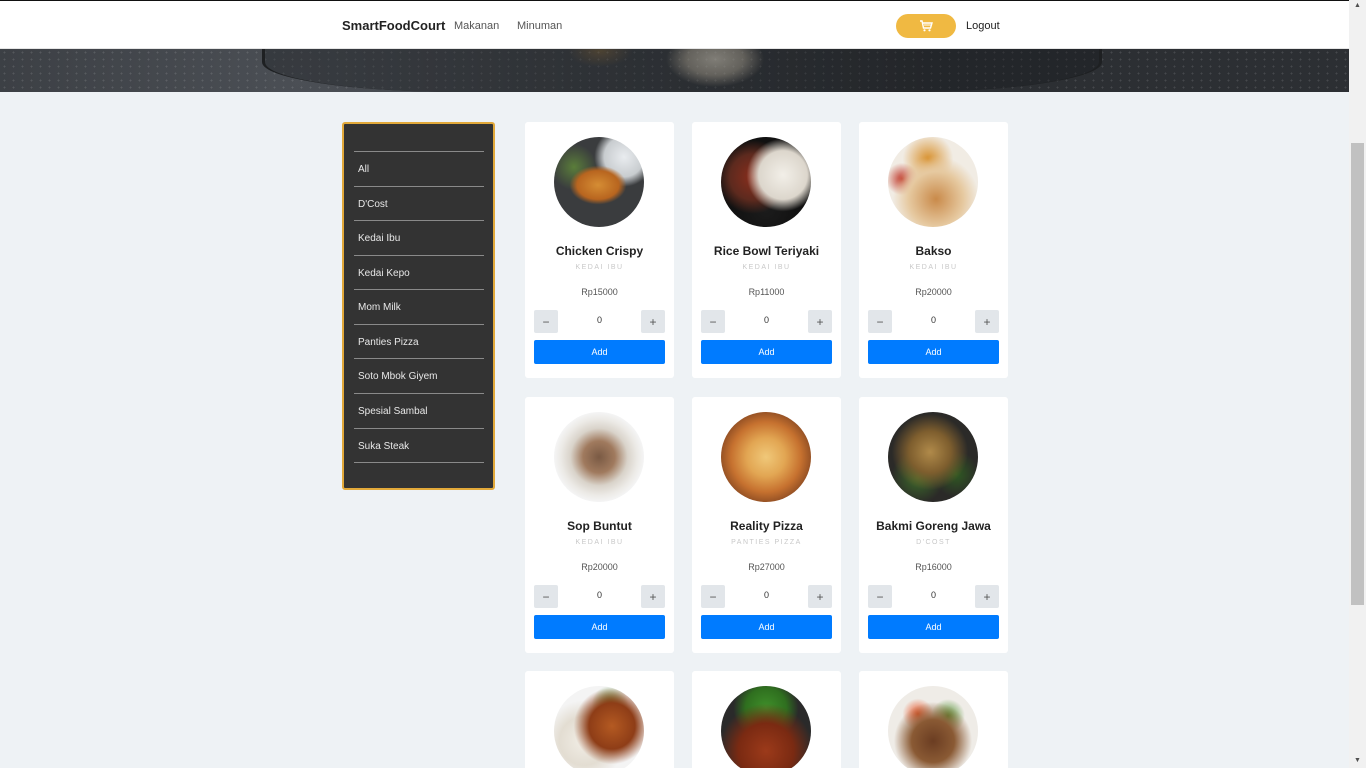 The width and height of the screenshot is (1366, 768). I want to click on sidebar-item-dcost: D'Cost, so click(419, 203).